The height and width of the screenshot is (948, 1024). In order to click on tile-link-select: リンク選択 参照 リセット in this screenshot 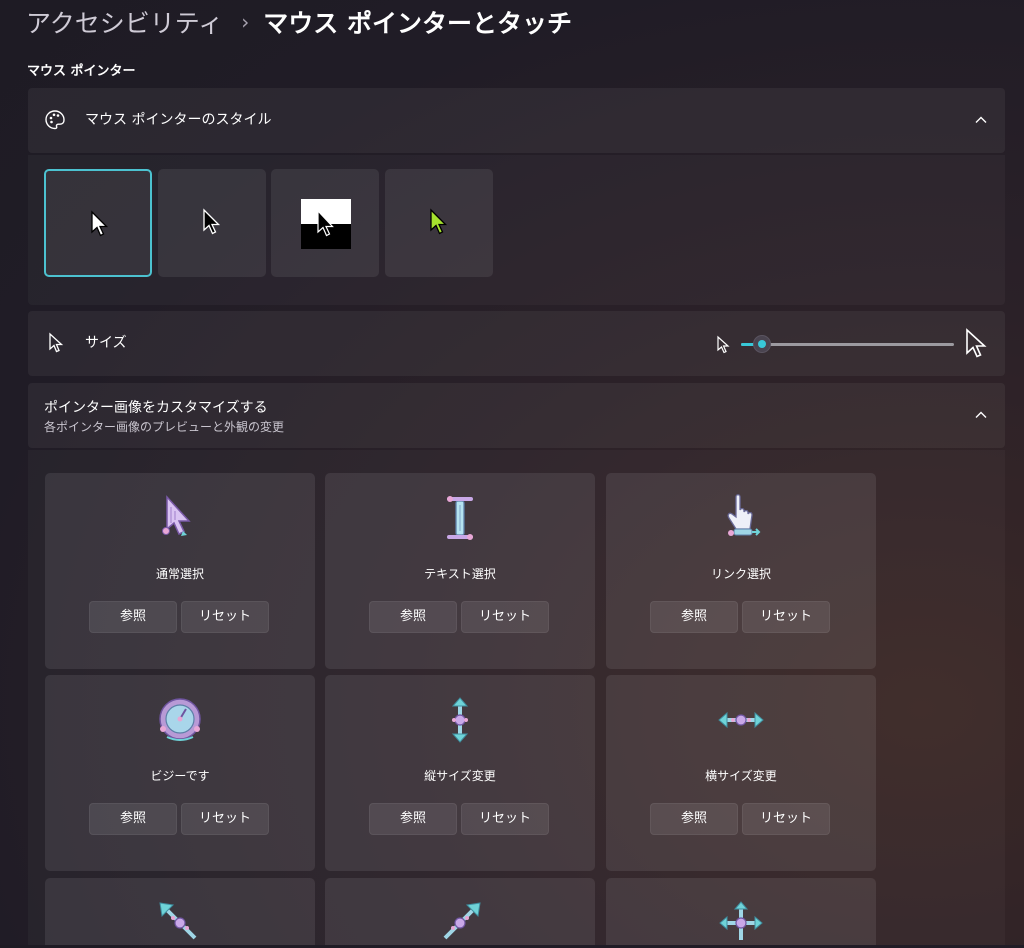, I will do `click(741, 571)`.